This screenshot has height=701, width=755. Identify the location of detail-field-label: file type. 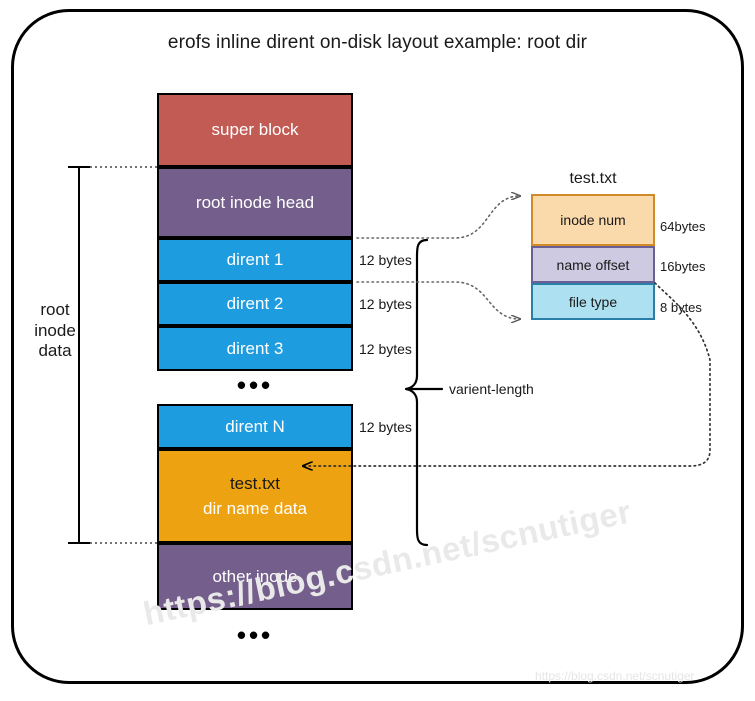
(593, 301).